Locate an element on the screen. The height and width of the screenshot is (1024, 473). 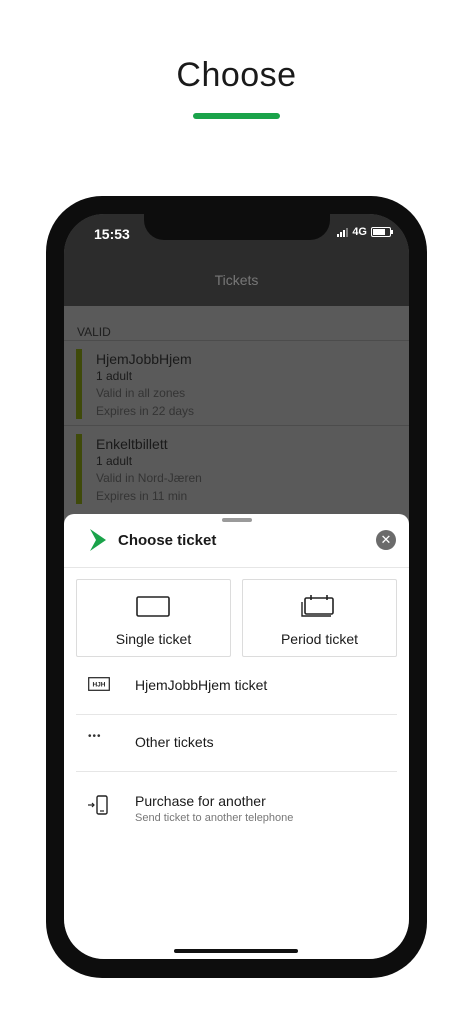
valid-section-label: VALID is located at coordinates (94, 332).